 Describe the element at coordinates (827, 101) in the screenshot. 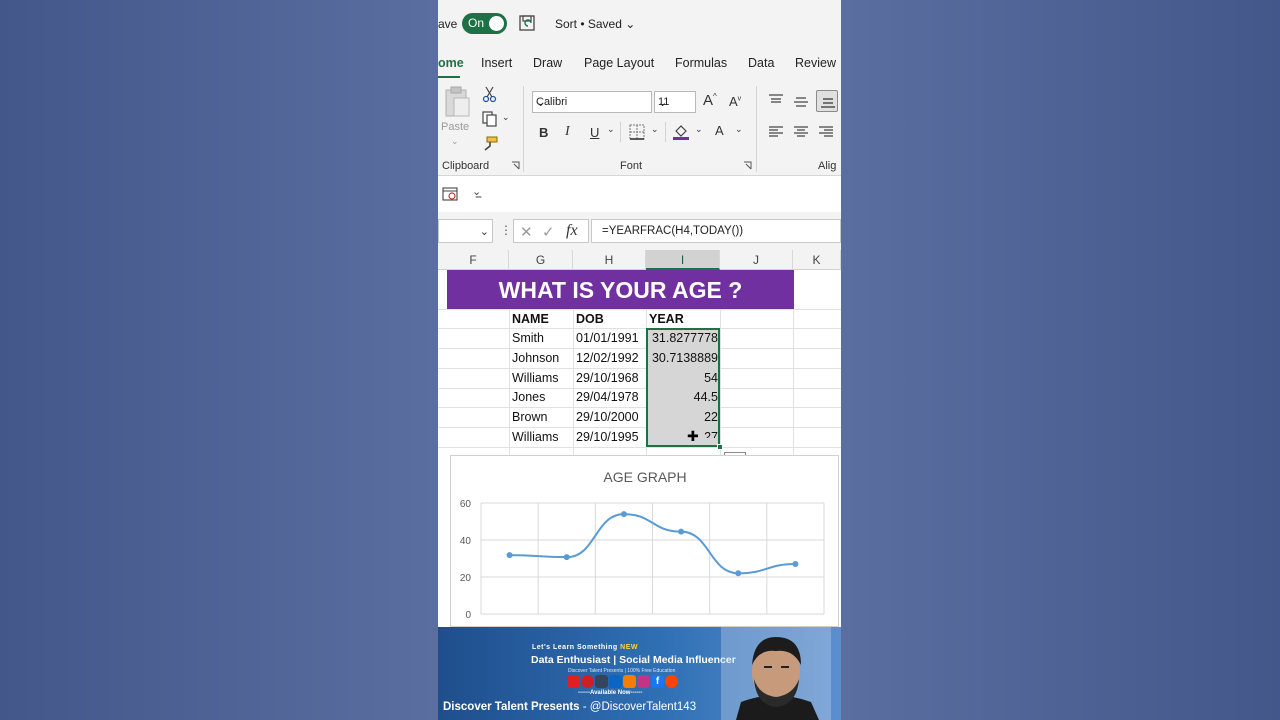

I see `align-bottom-button` at that location.